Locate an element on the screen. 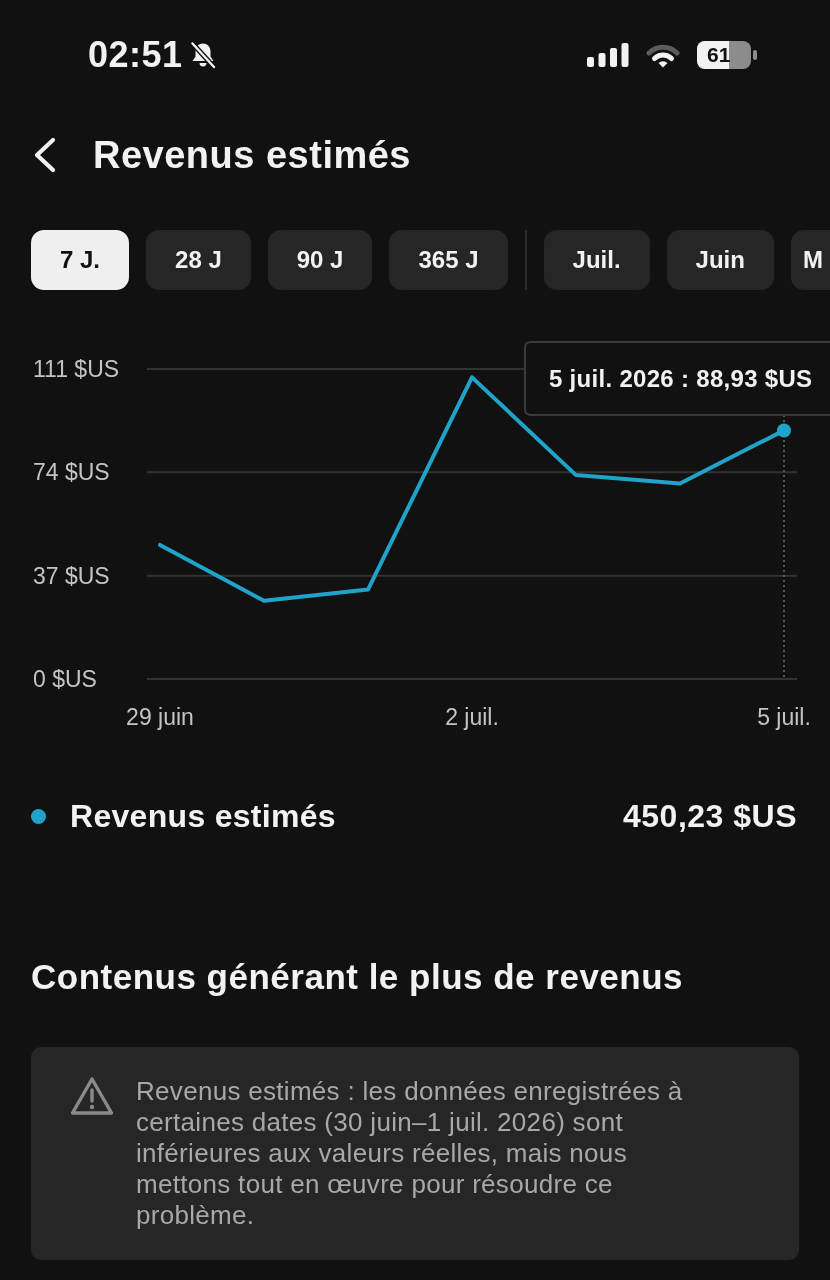 The width and height of the screenshot is (830, 1280). total-value: 450,23 $US is located at coordinates (710, 816).